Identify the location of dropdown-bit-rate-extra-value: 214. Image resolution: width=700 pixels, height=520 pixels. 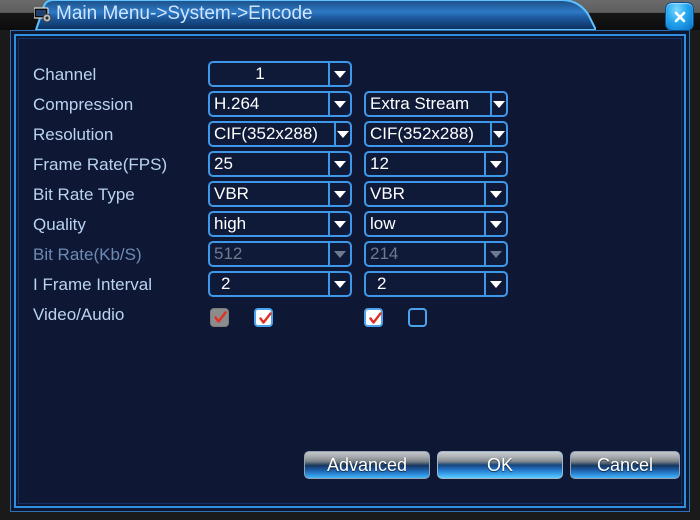
(384, 253).